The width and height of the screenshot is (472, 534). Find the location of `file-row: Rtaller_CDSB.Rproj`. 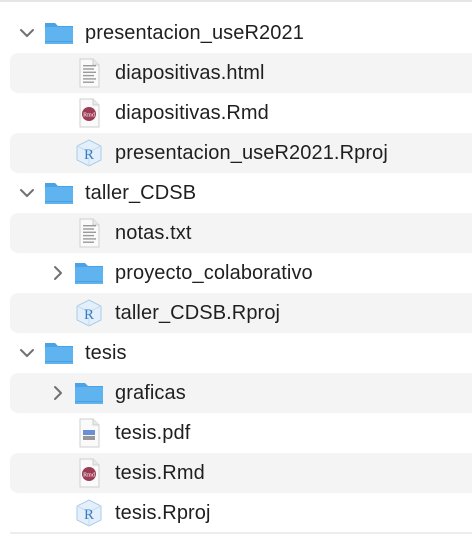

file-row: Rtaller_CDSB.Rproj is located at coordinates (241, 313).